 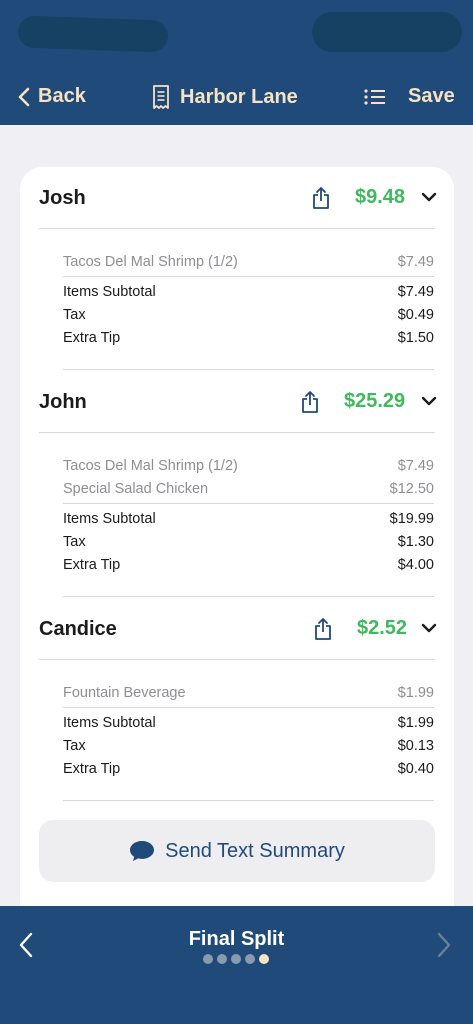 I want to click on redacted-status-right, so click(x=387, y=32).